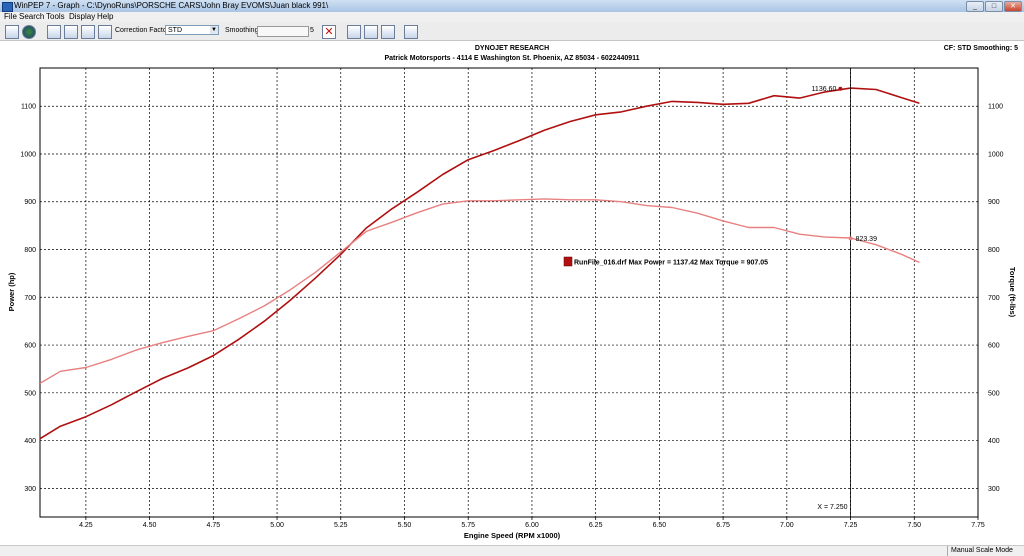 The width and height of the screenshot is (1024, 556). I want to click on x-tick-label: 4.25, so click(86, 525).